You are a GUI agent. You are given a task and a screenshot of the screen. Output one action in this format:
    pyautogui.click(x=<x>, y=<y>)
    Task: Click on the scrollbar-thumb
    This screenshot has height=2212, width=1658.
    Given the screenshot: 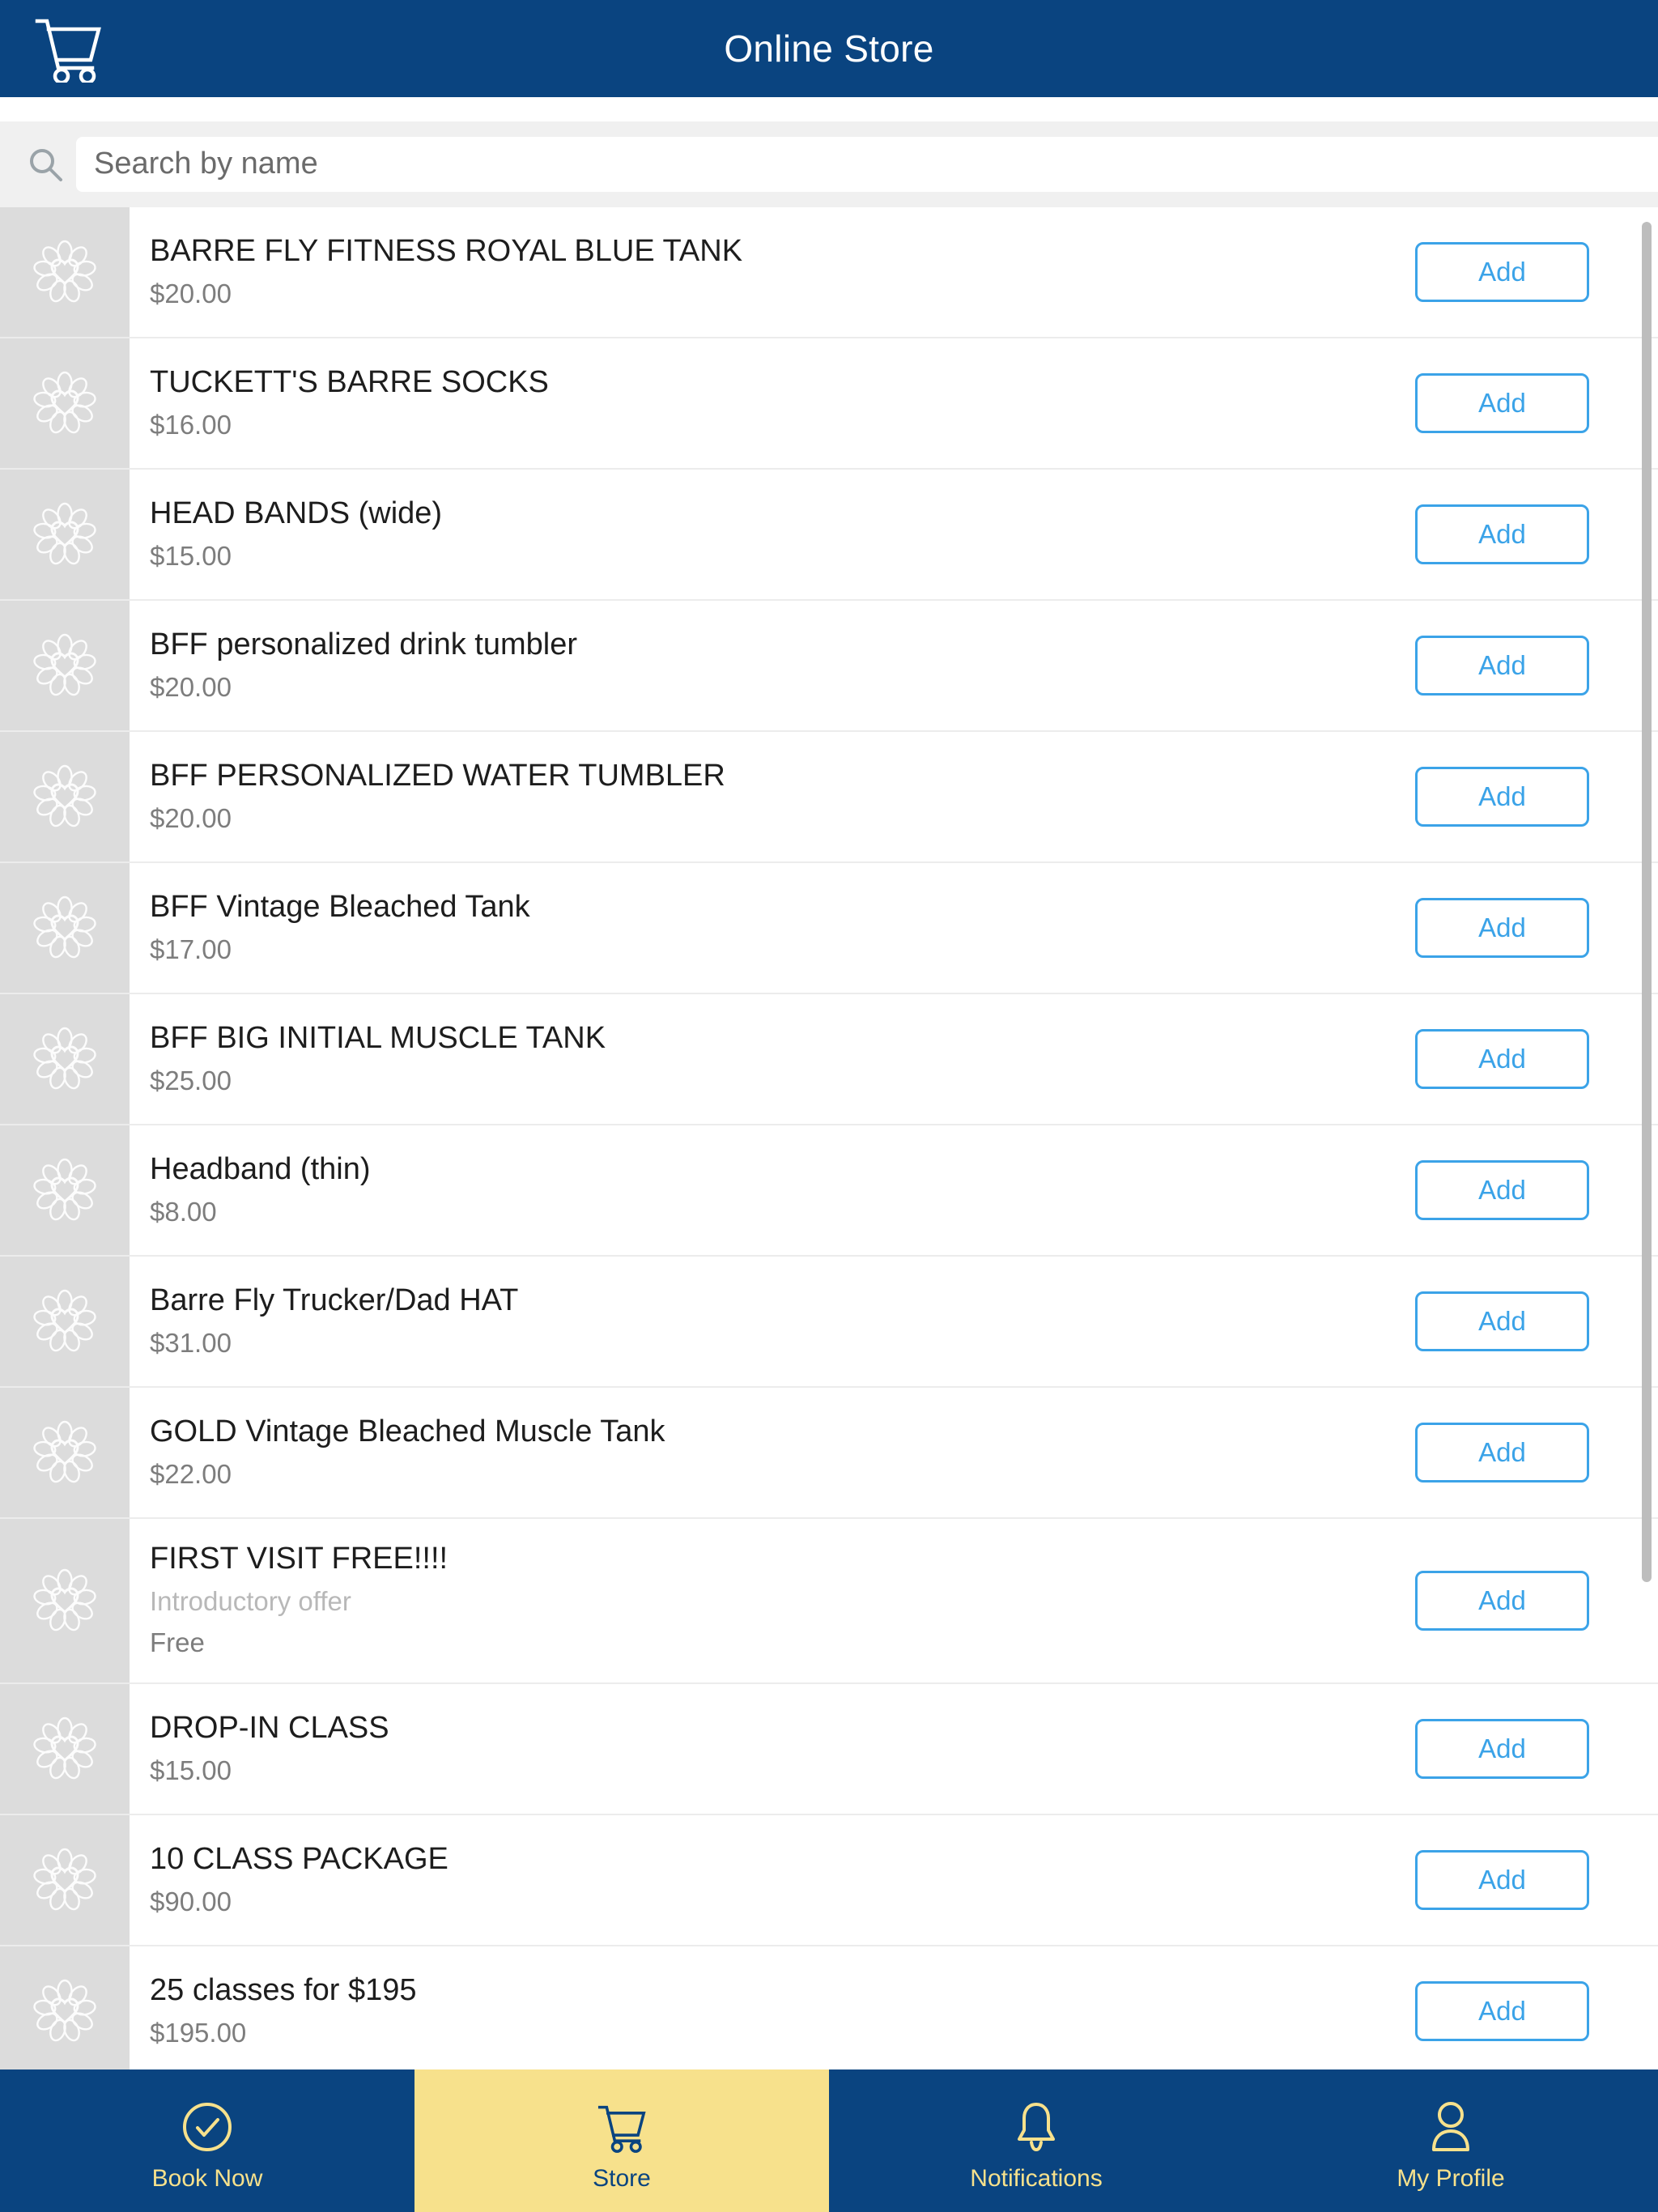 What is the action you would take?
    pyautogui.click(x=1647, y=902)
    